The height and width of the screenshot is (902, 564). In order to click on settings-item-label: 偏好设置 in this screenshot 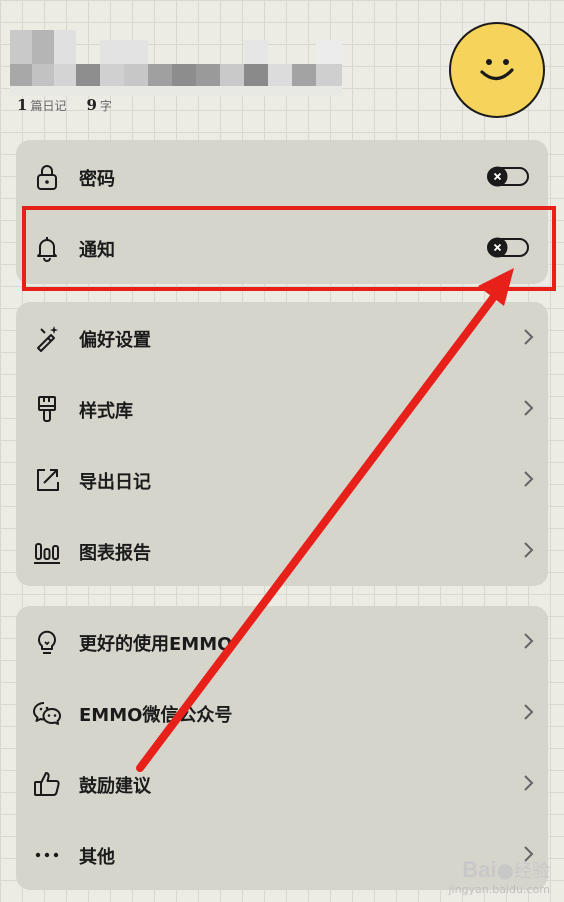, I will do `click(115, 340)`.